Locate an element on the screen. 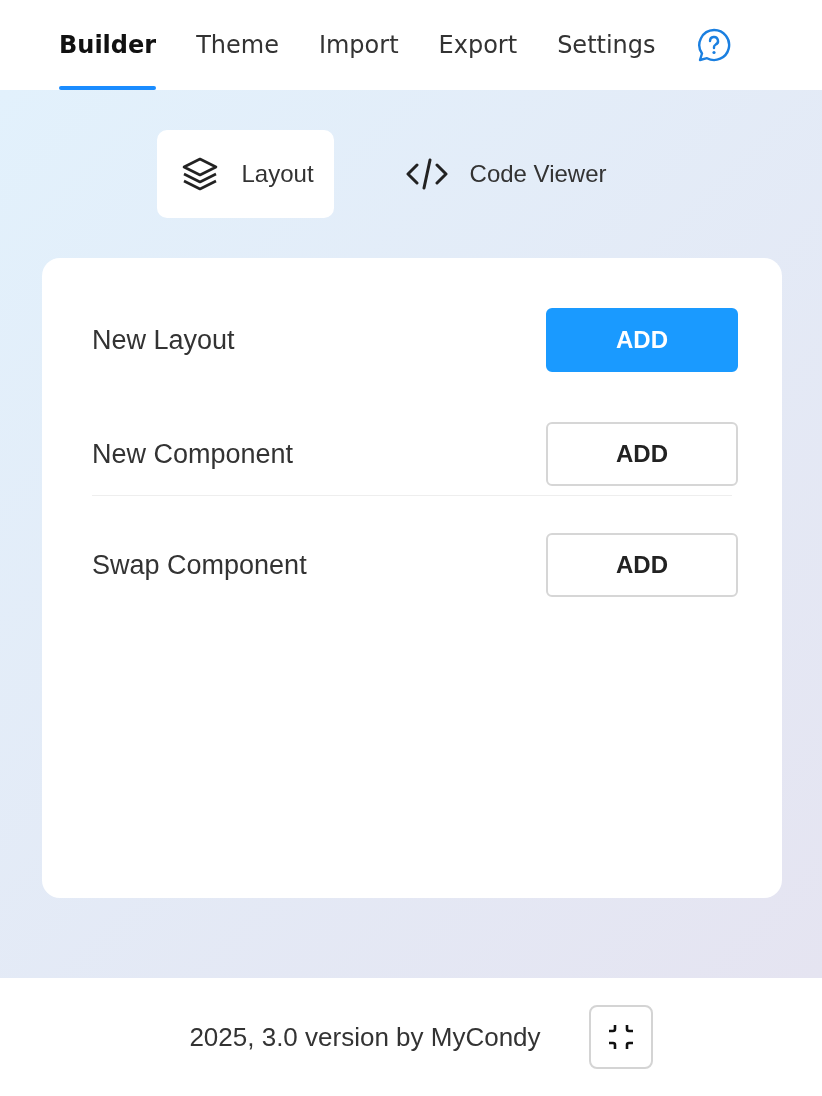  row-label: Swap Component is located at coordinates (199, 565).